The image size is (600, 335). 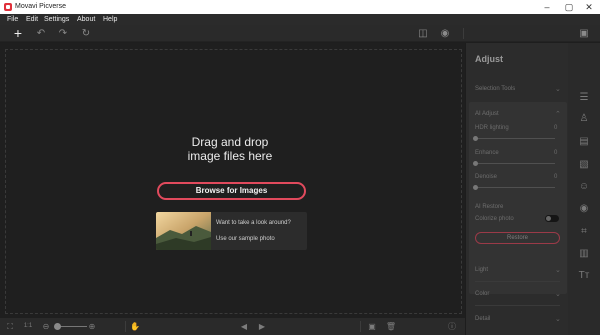 I want to click on colorize-photo-label: Colorize photo, so click(x=494, y=219).